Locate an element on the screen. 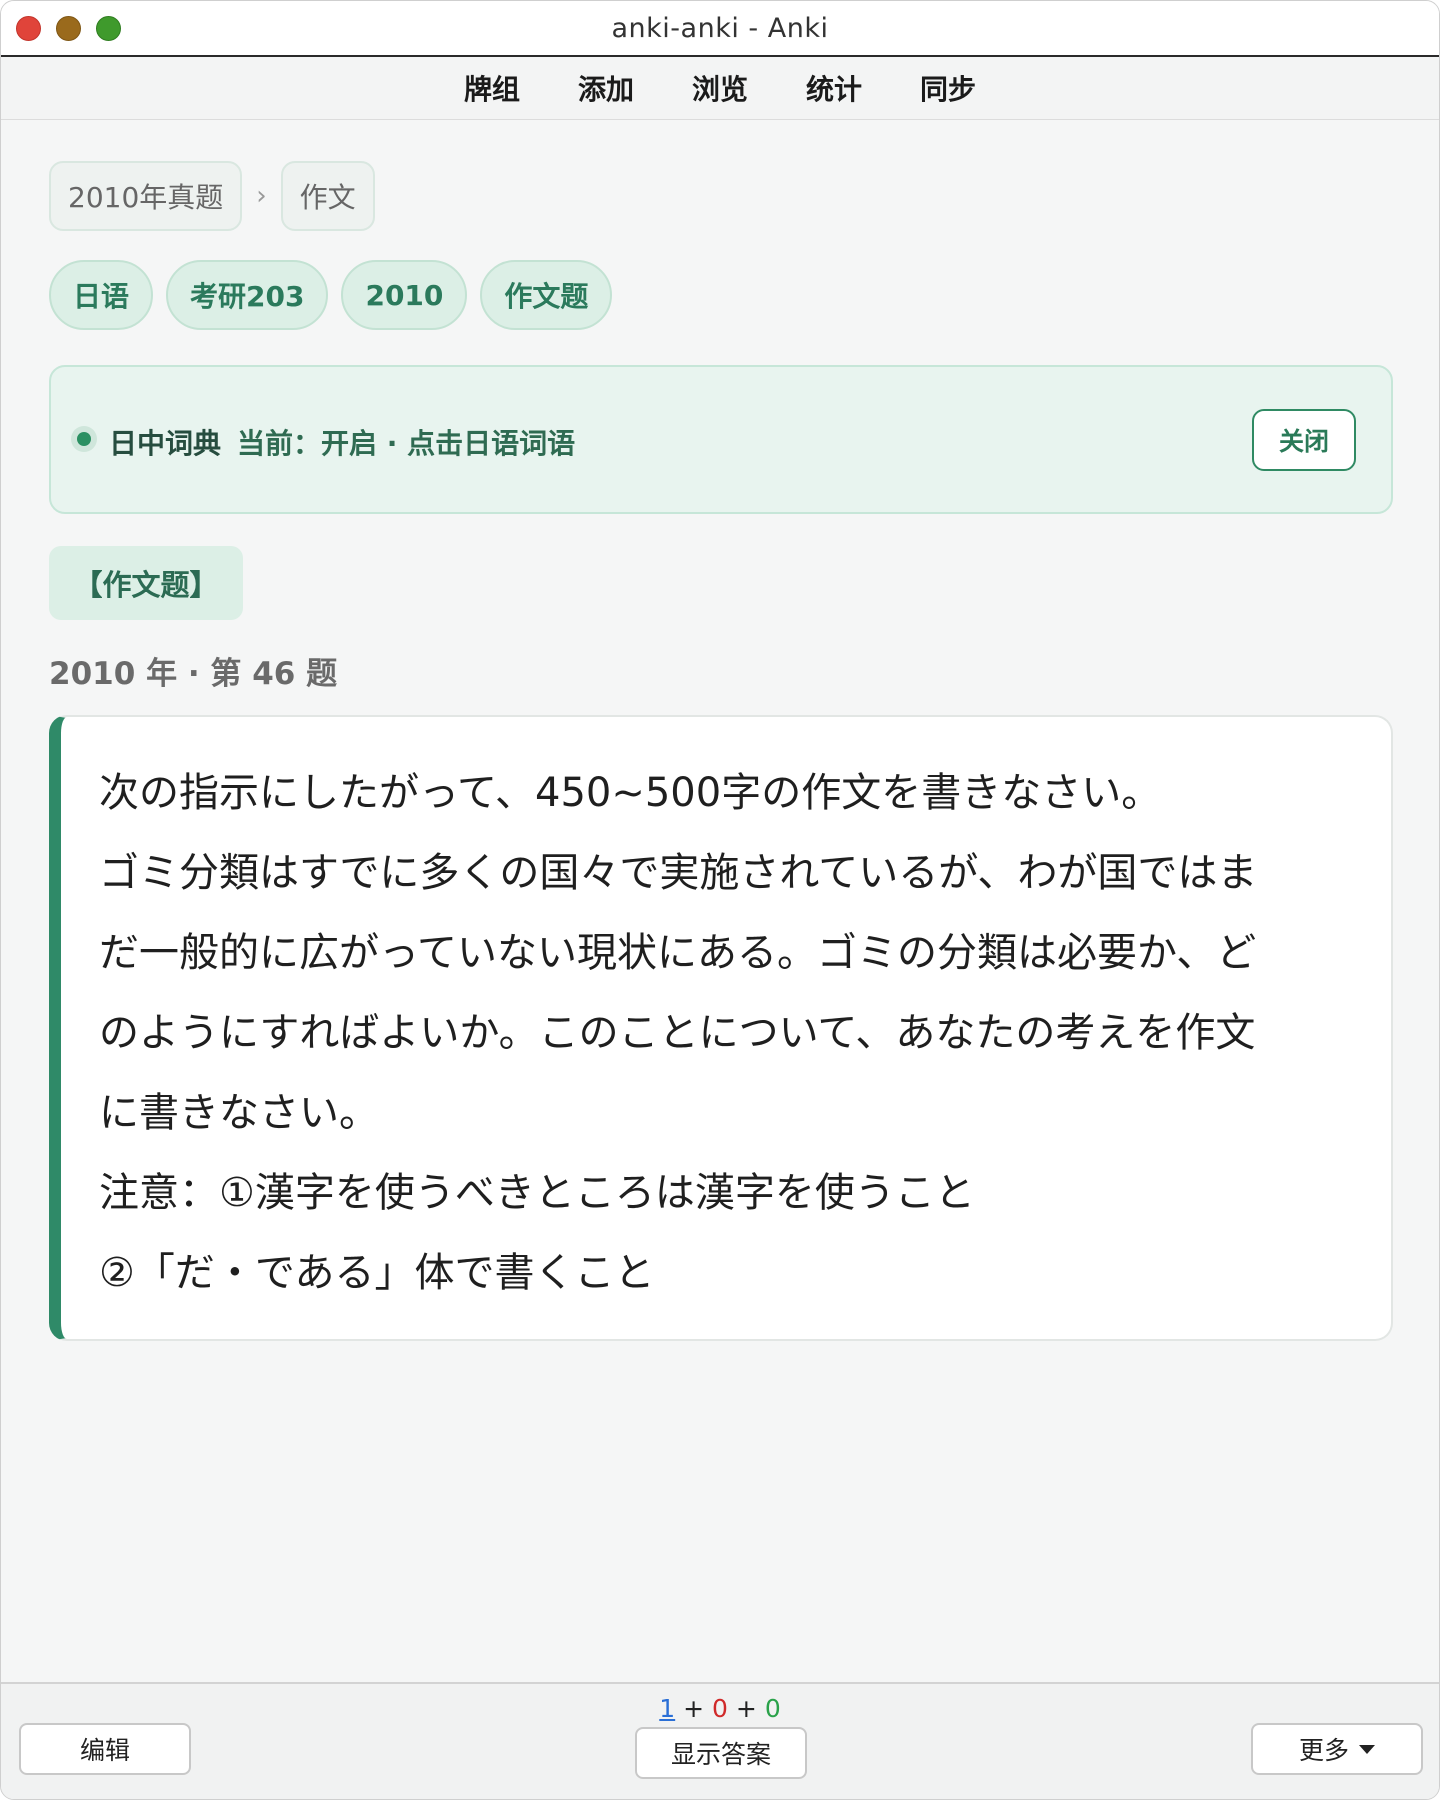  show-answer-button: 显示答案 is located at coordinates (721, 1753).